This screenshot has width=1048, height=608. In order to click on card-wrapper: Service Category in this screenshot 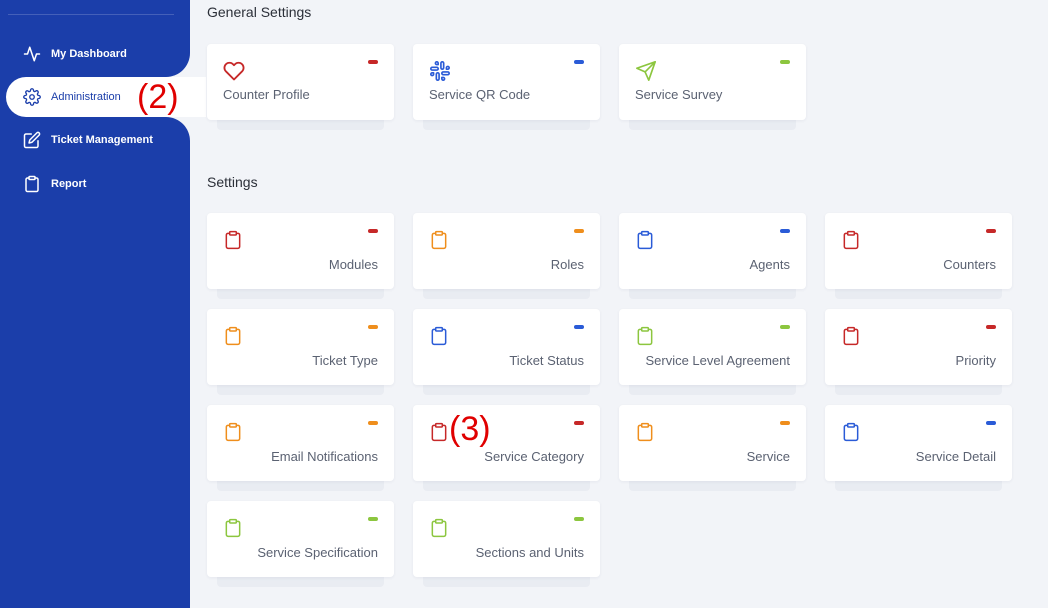, I will do `click(506, 448)`.